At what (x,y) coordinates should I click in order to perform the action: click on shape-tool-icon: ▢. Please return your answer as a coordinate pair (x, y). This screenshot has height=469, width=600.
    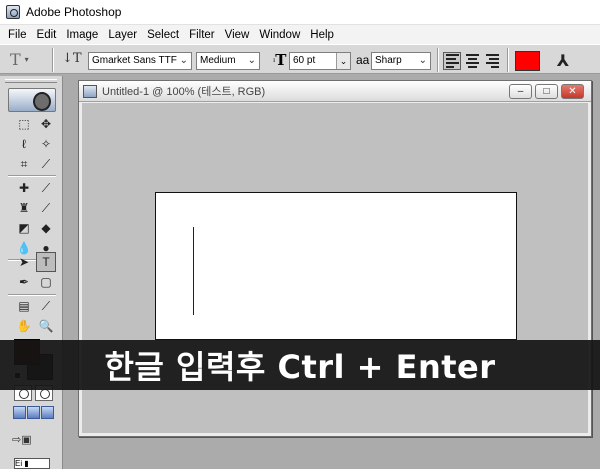
    Looking at the image, I should click on (46, 282).